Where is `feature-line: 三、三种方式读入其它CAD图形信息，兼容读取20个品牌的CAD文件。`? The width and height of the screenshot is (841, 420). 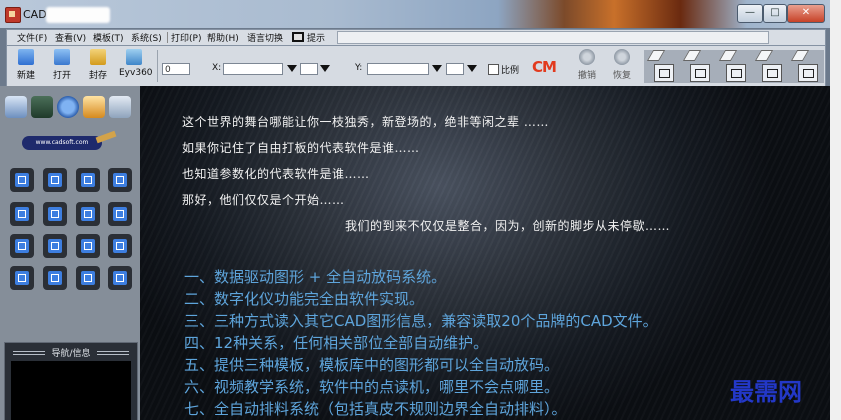 feature-line: 三、三种方式读入其它CAD图形信息，兼容读取20个品牌的CAD文件。 is located at coordinates (421, 321).